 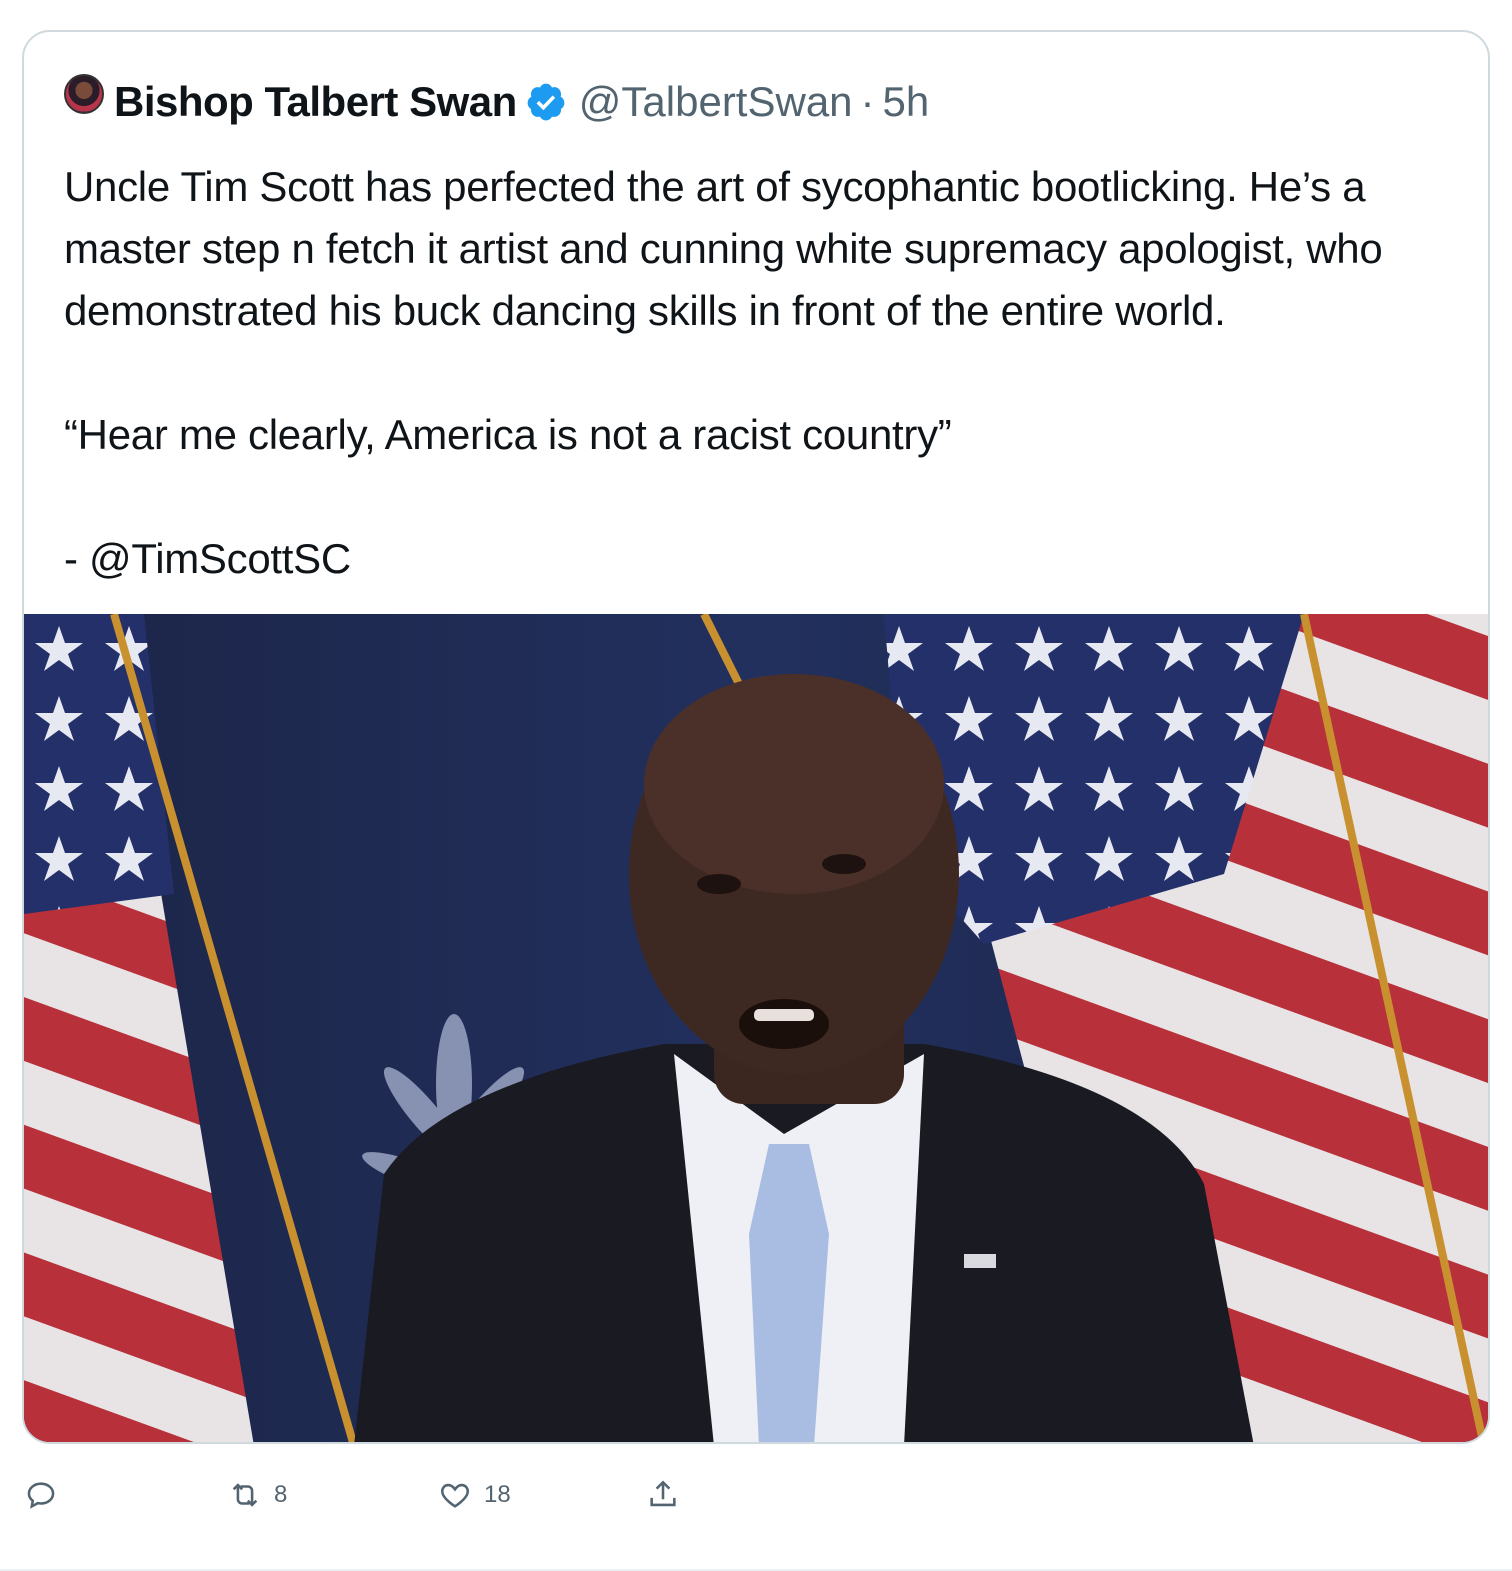 What do you see at coordinates (756, 1495) in the screenshot?
I see `tweet-actions: 8 18` at bounding box center [756, 1495].